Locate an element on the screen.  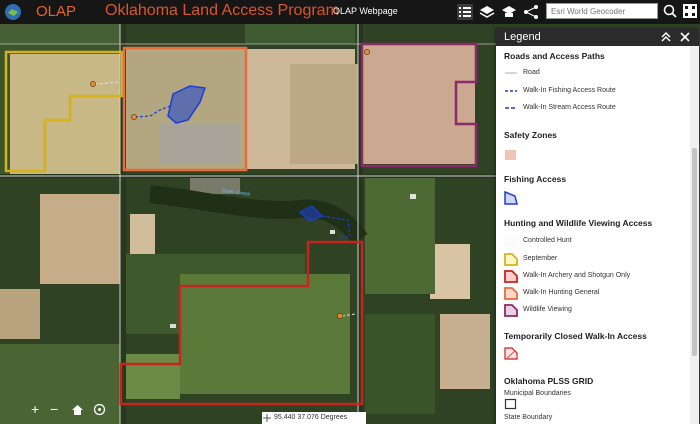
basemap-icon is located at coordinates (509, 12).